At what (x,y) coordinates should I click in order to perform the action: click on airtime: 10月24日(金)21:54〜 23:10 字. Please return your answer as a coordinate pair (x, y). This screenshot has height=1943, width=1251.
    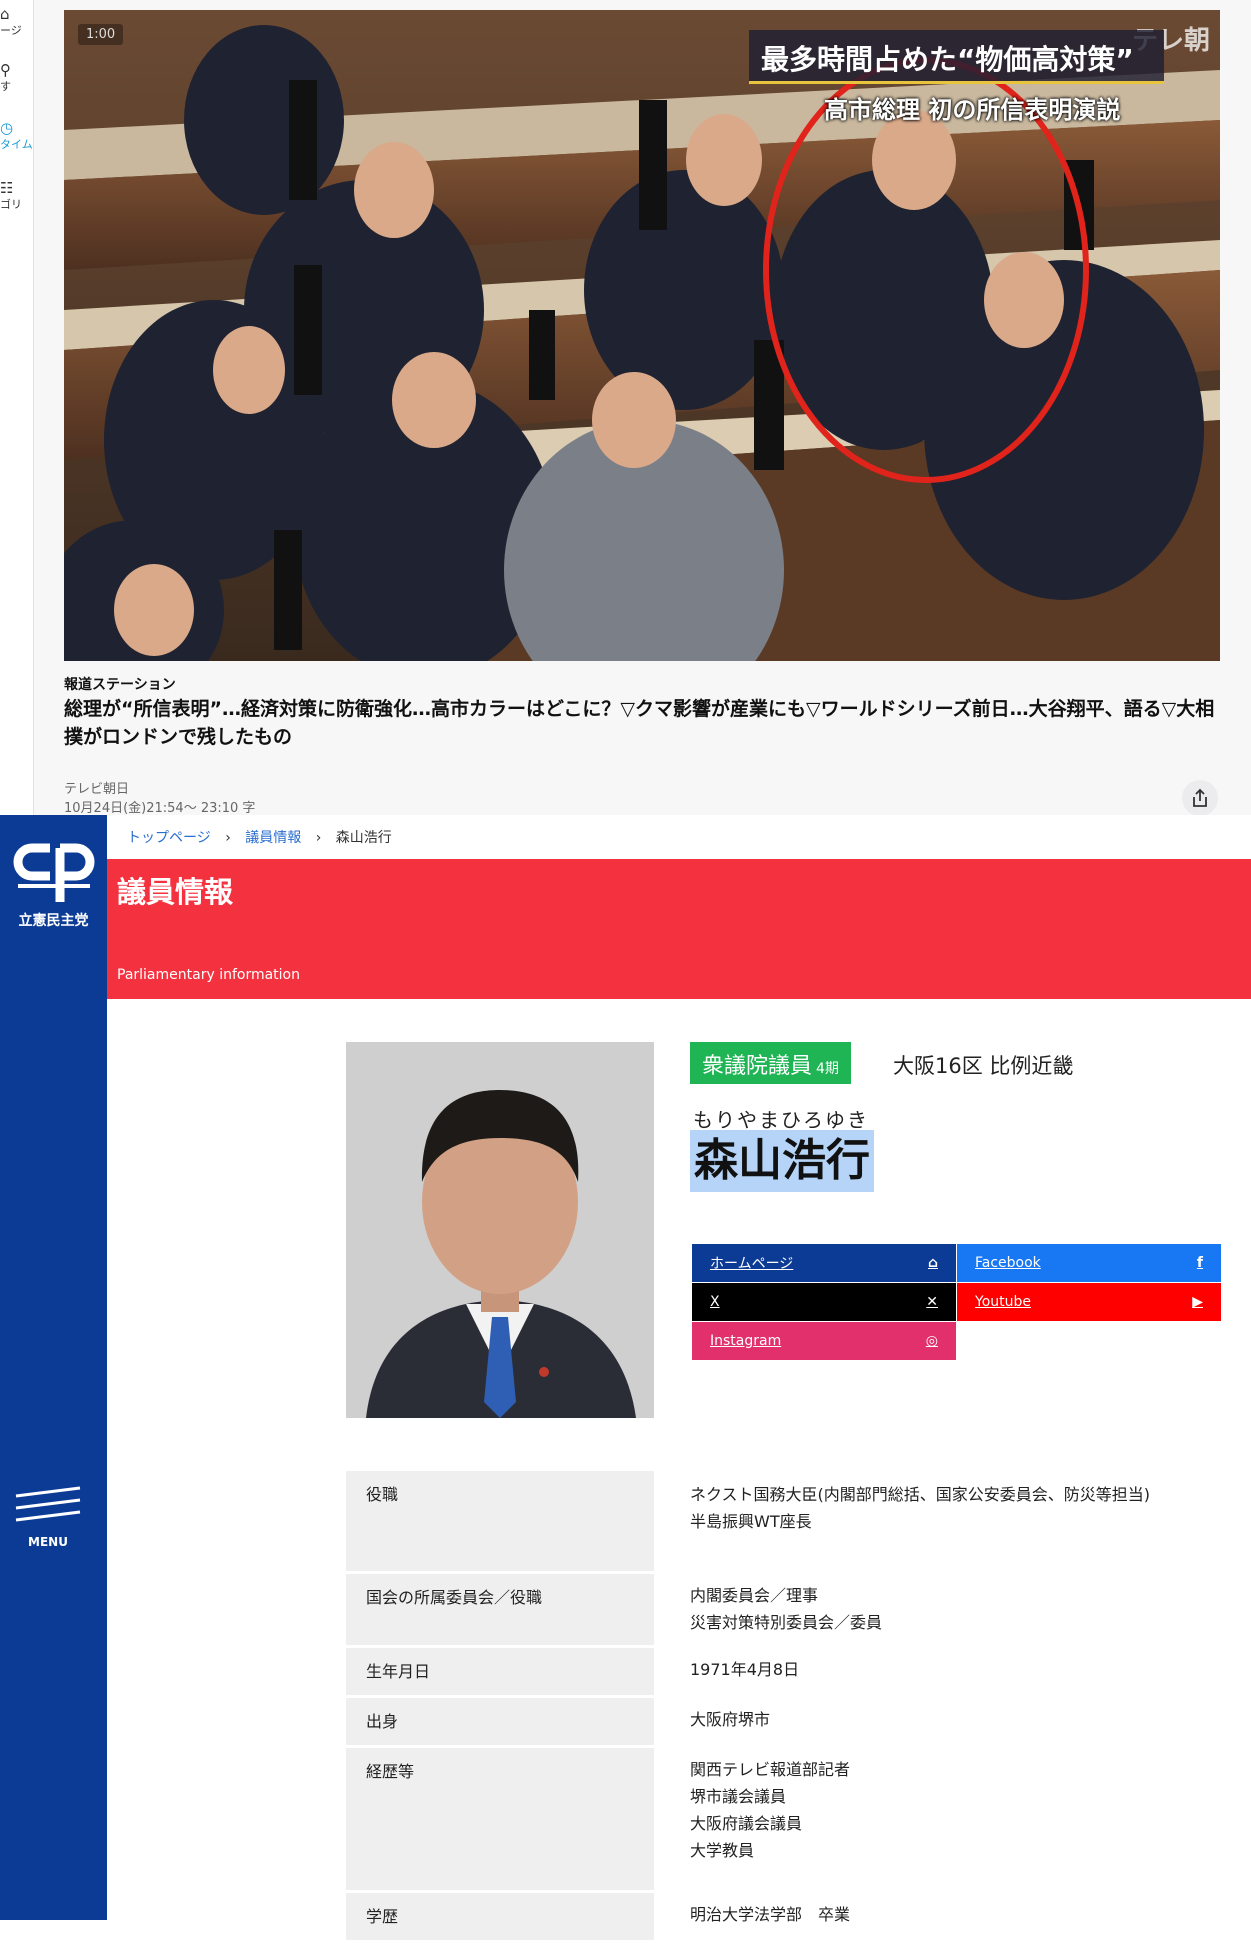
    Looking at the image, I should click on (160, 808).